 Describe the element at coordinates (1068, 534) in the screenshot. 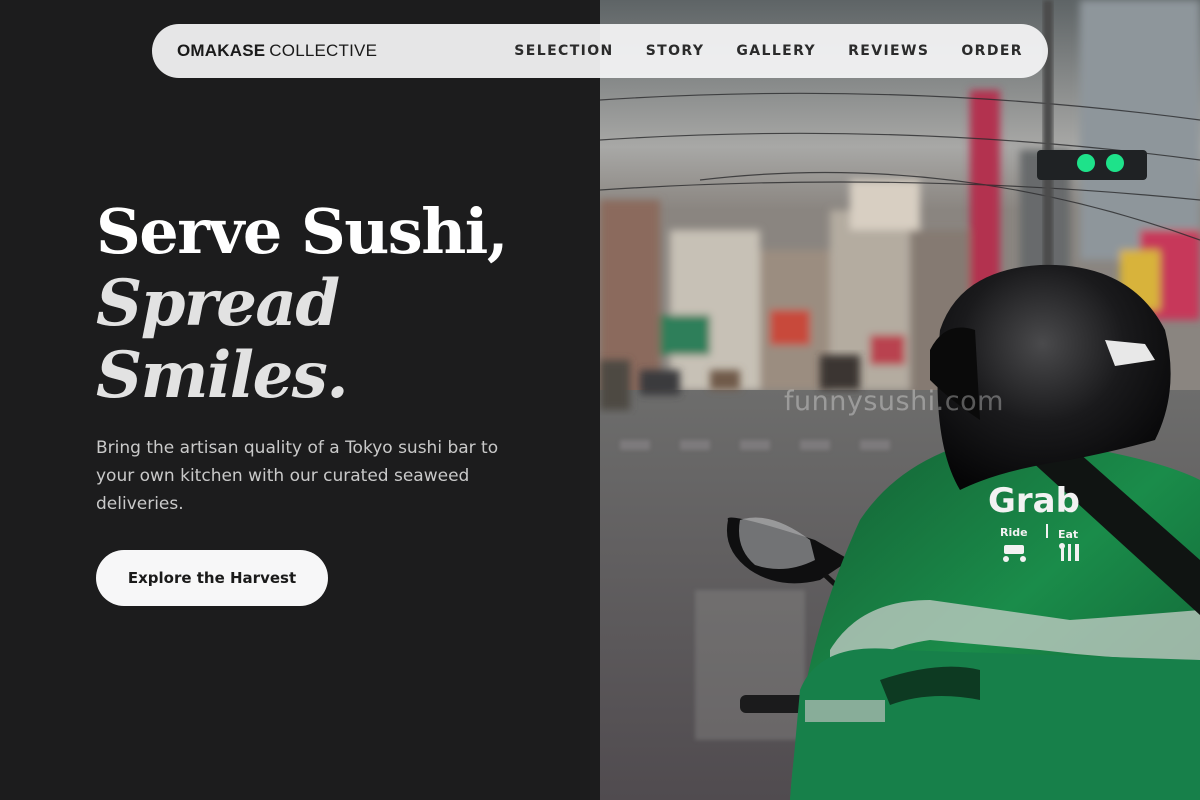

I see `jacket-eat-label: Eat` at that location.